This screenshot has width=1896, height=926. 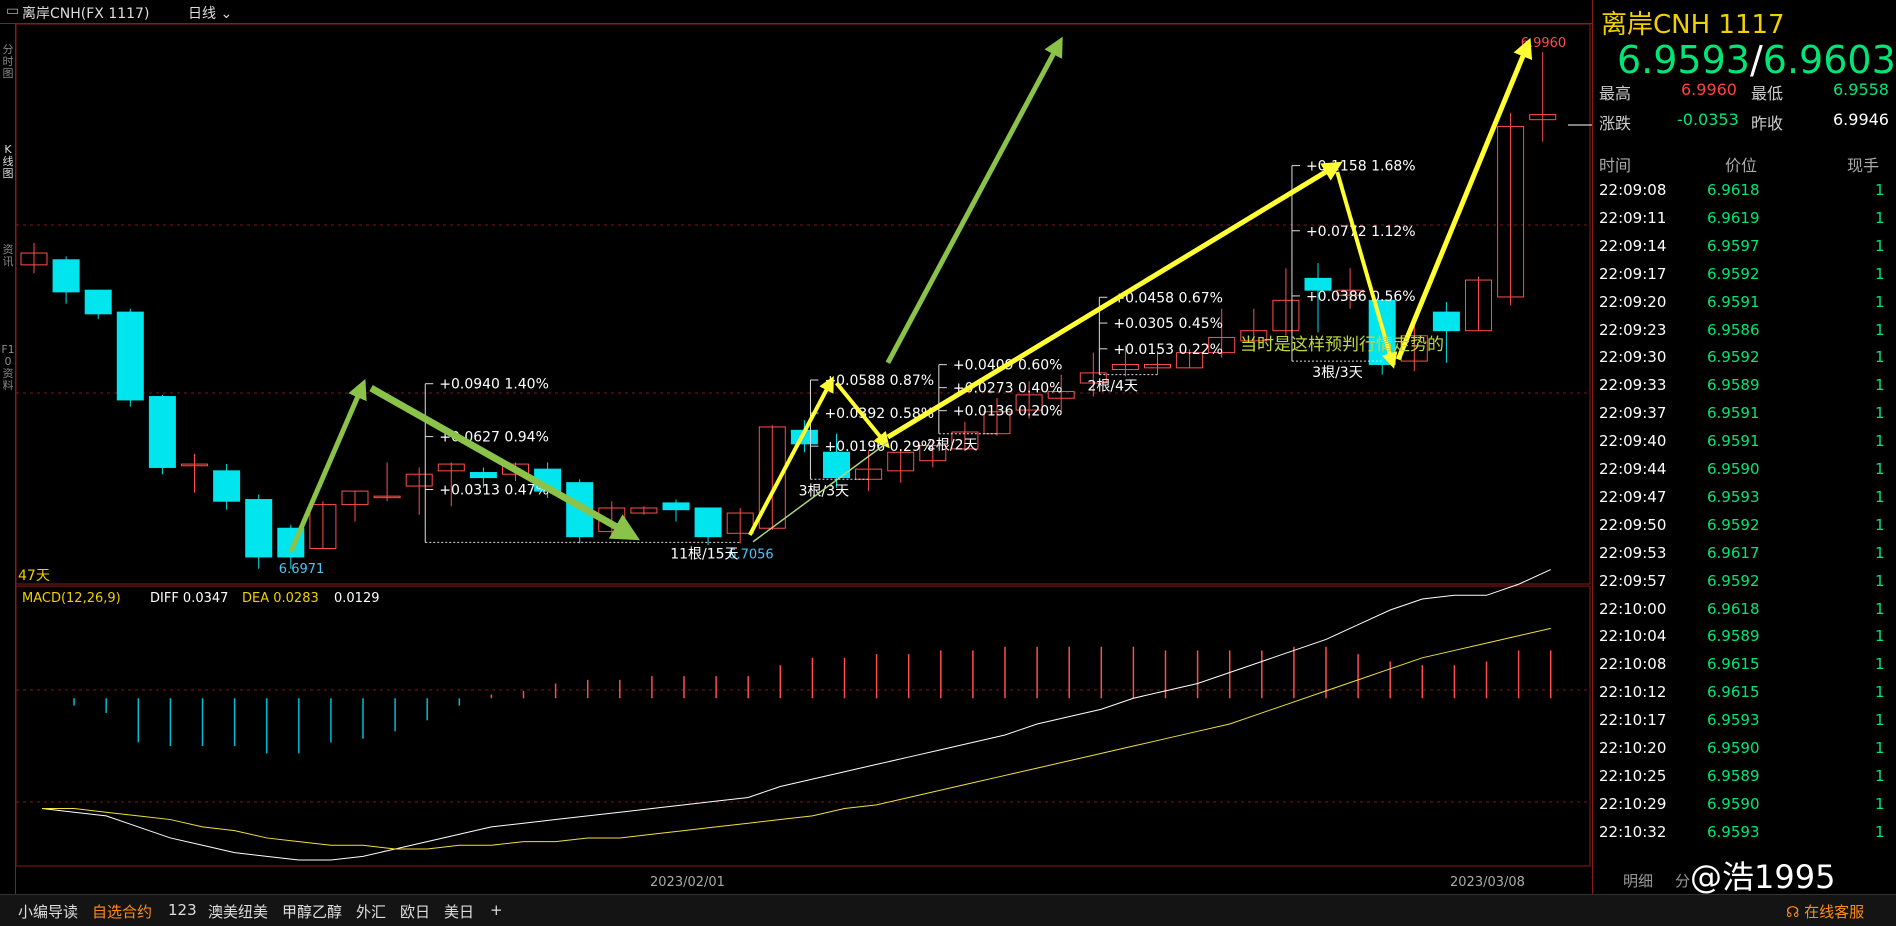 What do you see at coordinates (1861, 119) in the screenshot?
I see `prev-close-value: 6.9946` at bounding box center [1861, 119].